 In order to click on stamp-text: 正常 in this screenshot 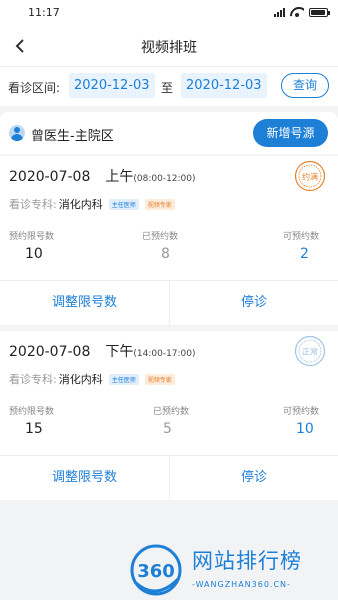, I will do `click(310, 352)`.